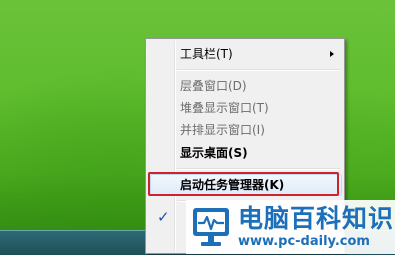 This screenshot has height=255, width=395. Describe the element at coordinates (316, 218) in the screenshot. I see `watermark-title: 电脑百科知识` at that location.